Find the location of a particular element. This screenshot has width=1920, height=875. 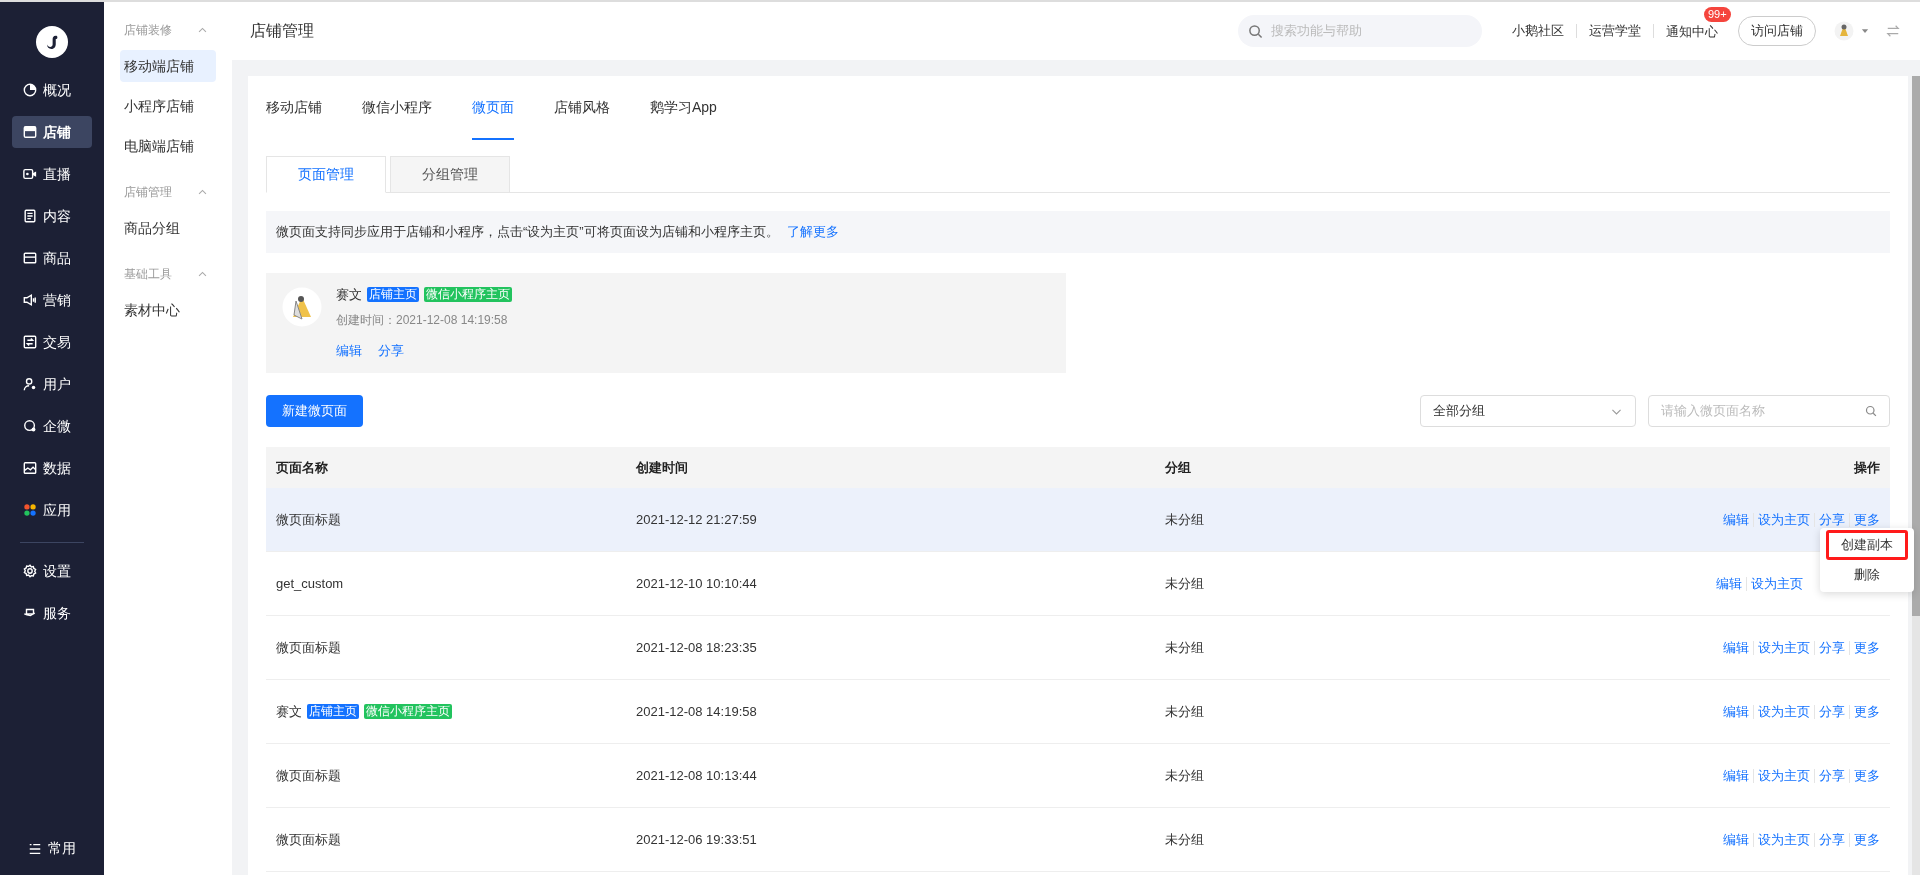

created-time: 创建时间：2021-12-08 14:19:58 is located at coordinates (422, 320).